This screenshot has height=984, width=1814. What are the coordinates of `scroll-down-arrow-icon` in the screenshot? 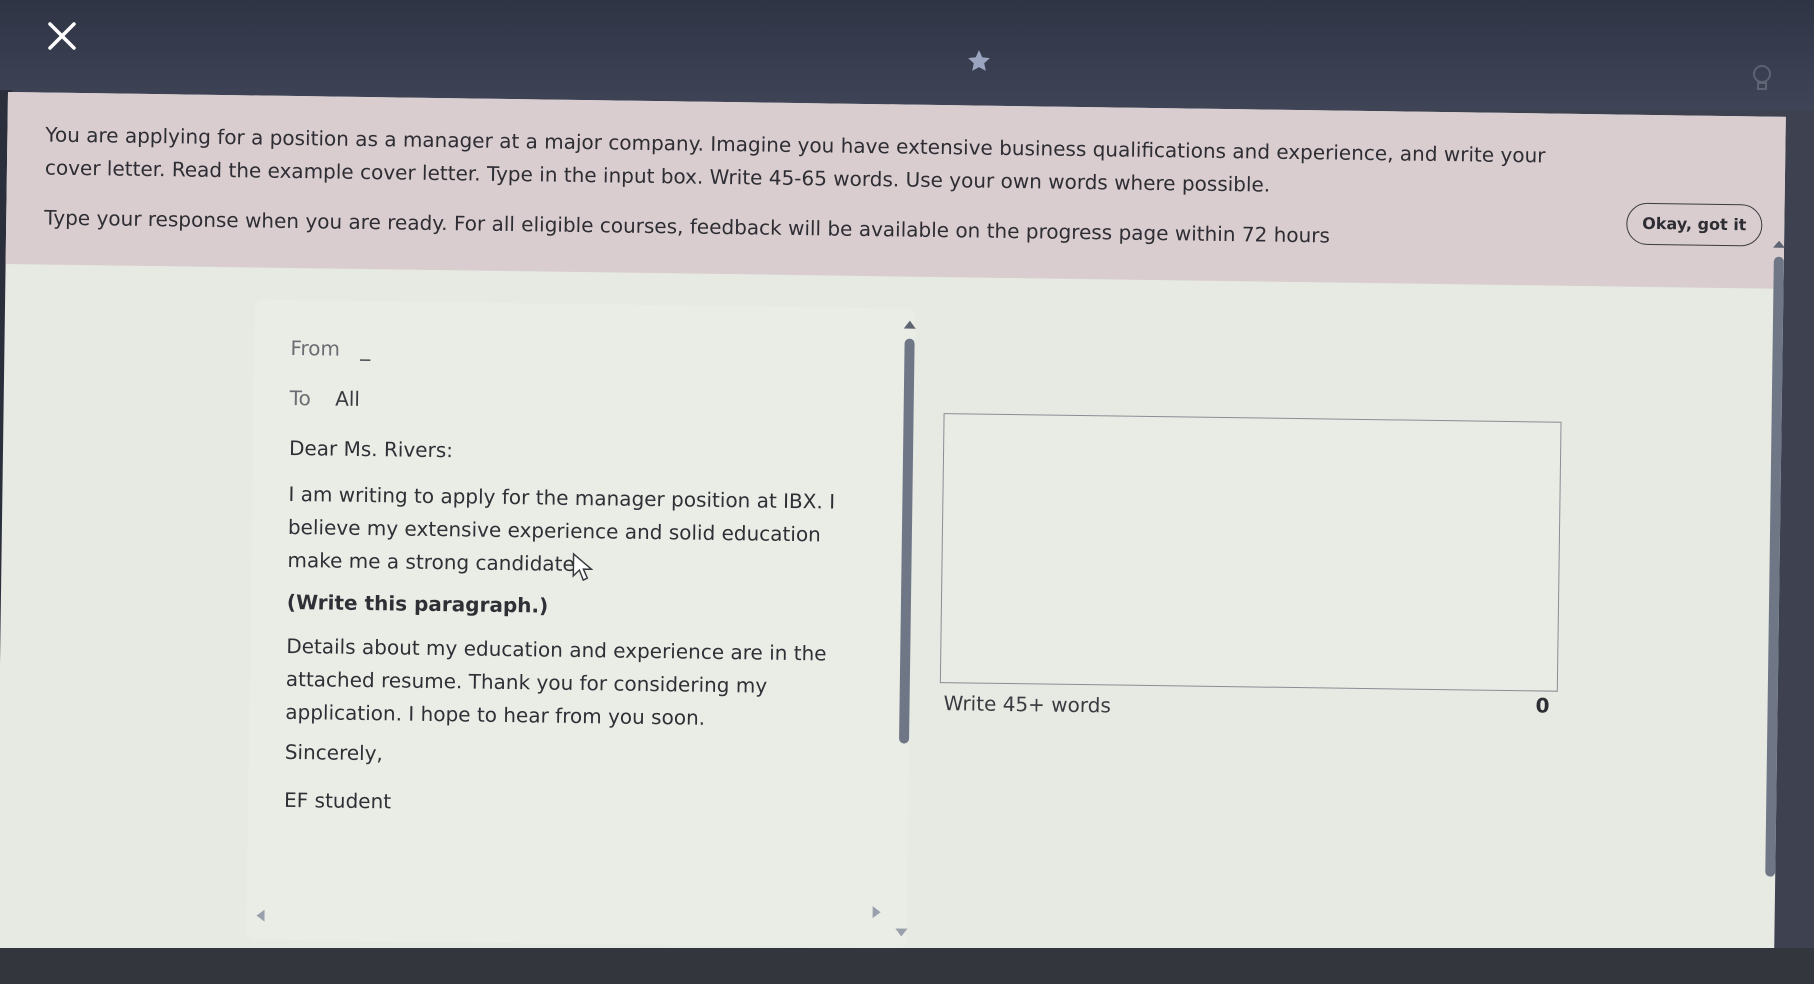 It's located at (901, 932).